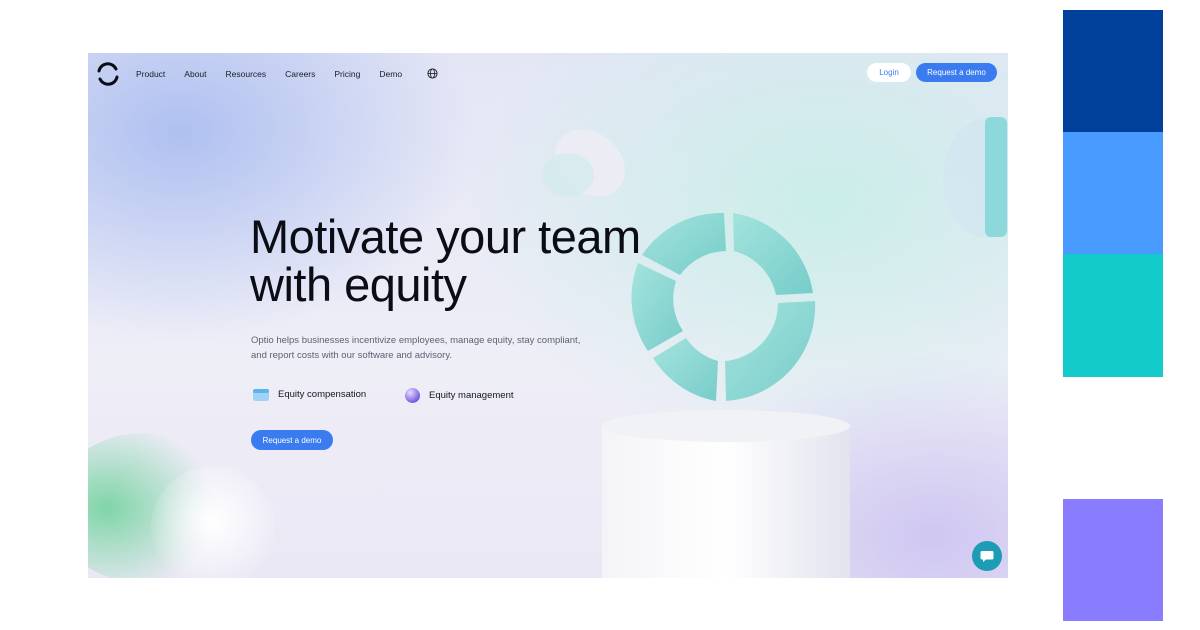 The width and height of the screenshot is (1200, 630). Describe the element at coordinates (726, 494) in the screenshot. I see `pedestal-graphic` at that location.